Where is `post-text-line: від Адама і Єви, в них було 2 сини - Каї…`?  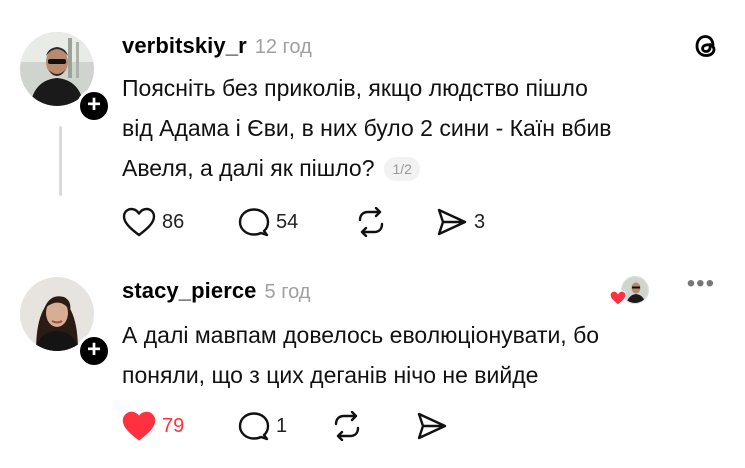
post-text-line: від Адама і Єви, в них було 2 сини - Каї… is located at coordinates (367, 128).